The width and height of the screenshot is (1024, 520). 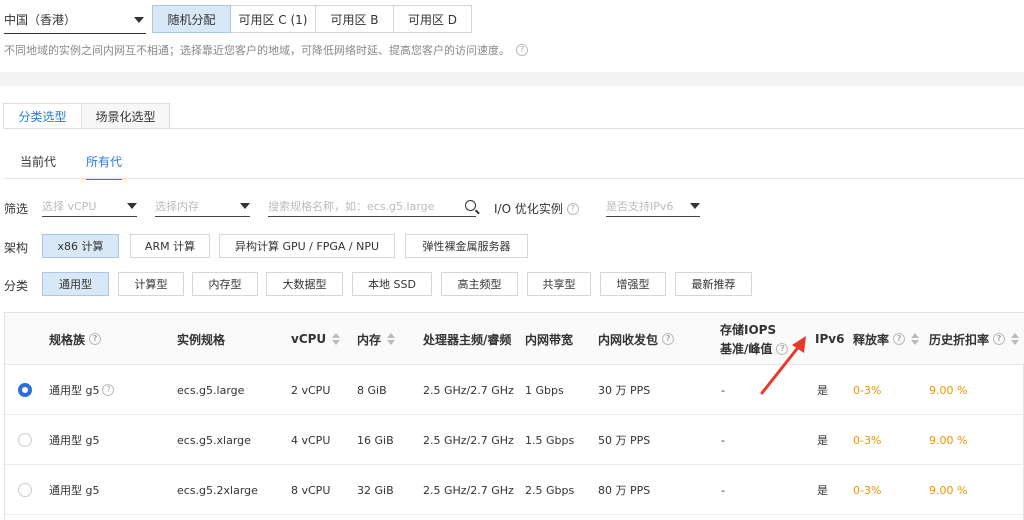 What do you see at coordinates (201, 339) in the screenshot?
I see `col-spec: 实例规格` at bounding box center [201, 339].